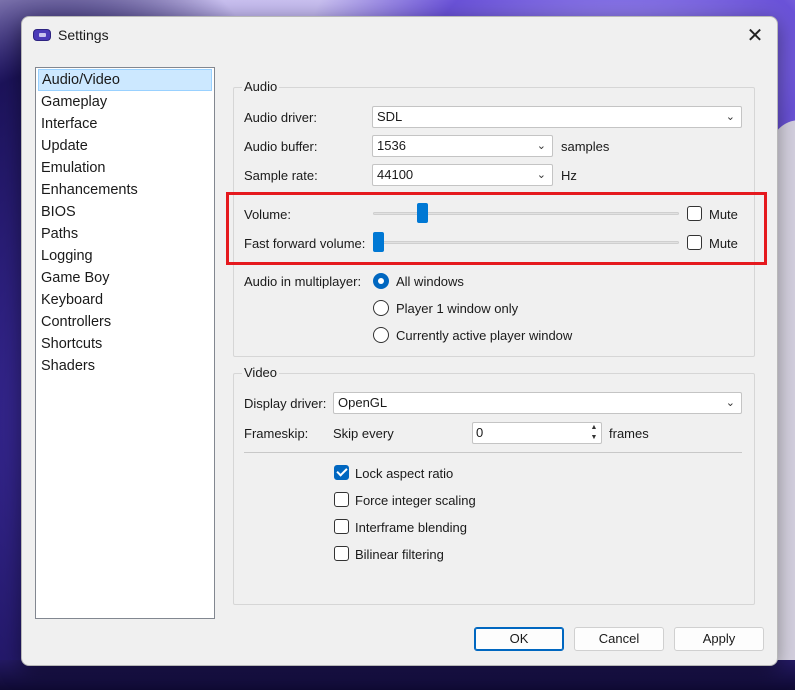 Image resolution: width=795 pixels, height=690 pixels. Describe the element at coordinates (125, 102) in the screenshot. I see `sidebar-item-gameplay: Gameplay` at that location.